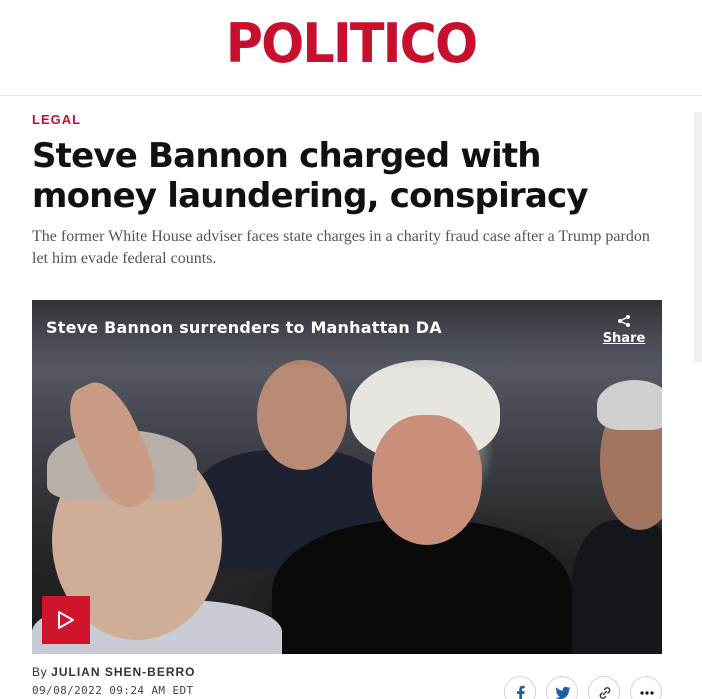 This screenshot has height=699, width=702. I want to click on twitter-icon, so click(563, 692).